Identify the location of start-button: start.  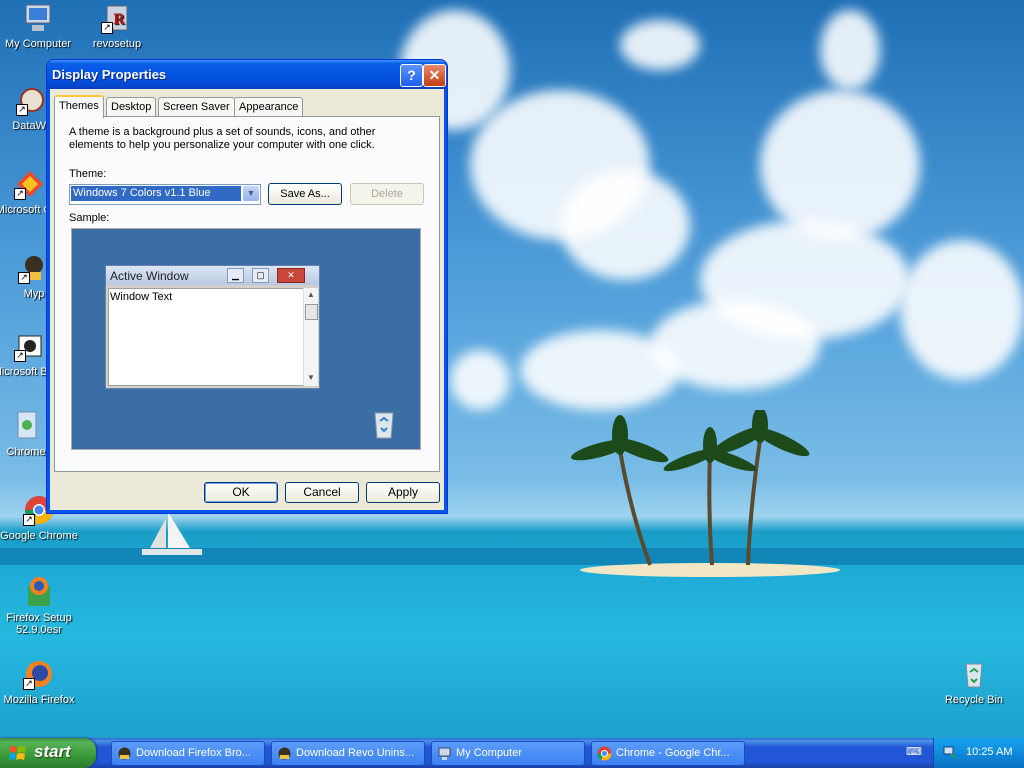
(48, 753).